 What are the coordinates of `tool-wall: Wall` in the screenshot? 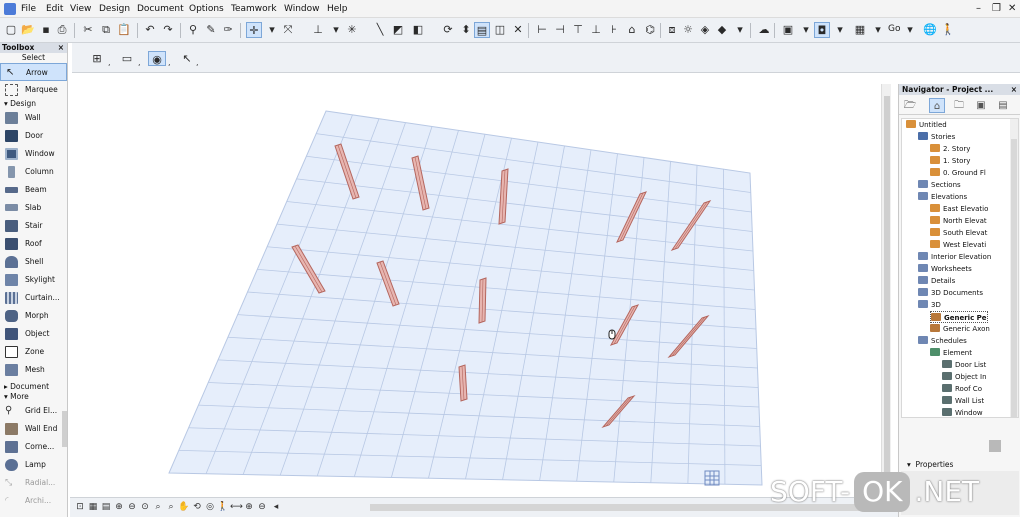 It's located at (33, 118).